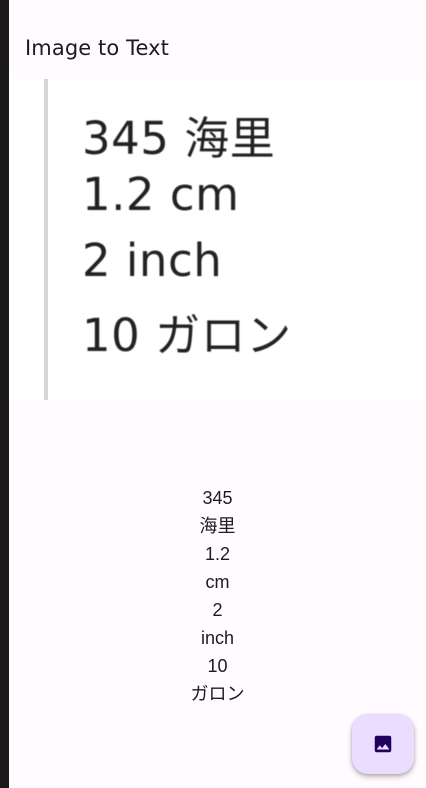 Image resolution: width=426 pixels, height=788 pixels. I want to click on result-line: 2, so click(217, 610).